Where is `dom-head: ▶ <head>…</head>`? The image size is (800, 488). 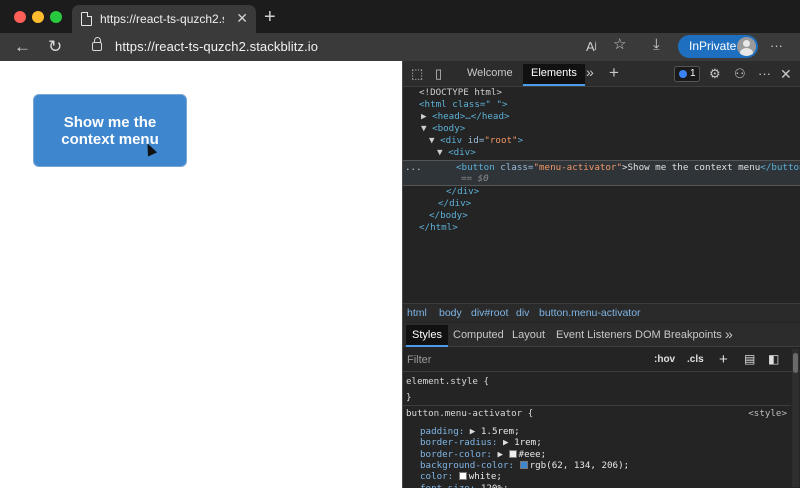
dom-head: ▶ <head>…</head> is located at coordinates (465, 117).